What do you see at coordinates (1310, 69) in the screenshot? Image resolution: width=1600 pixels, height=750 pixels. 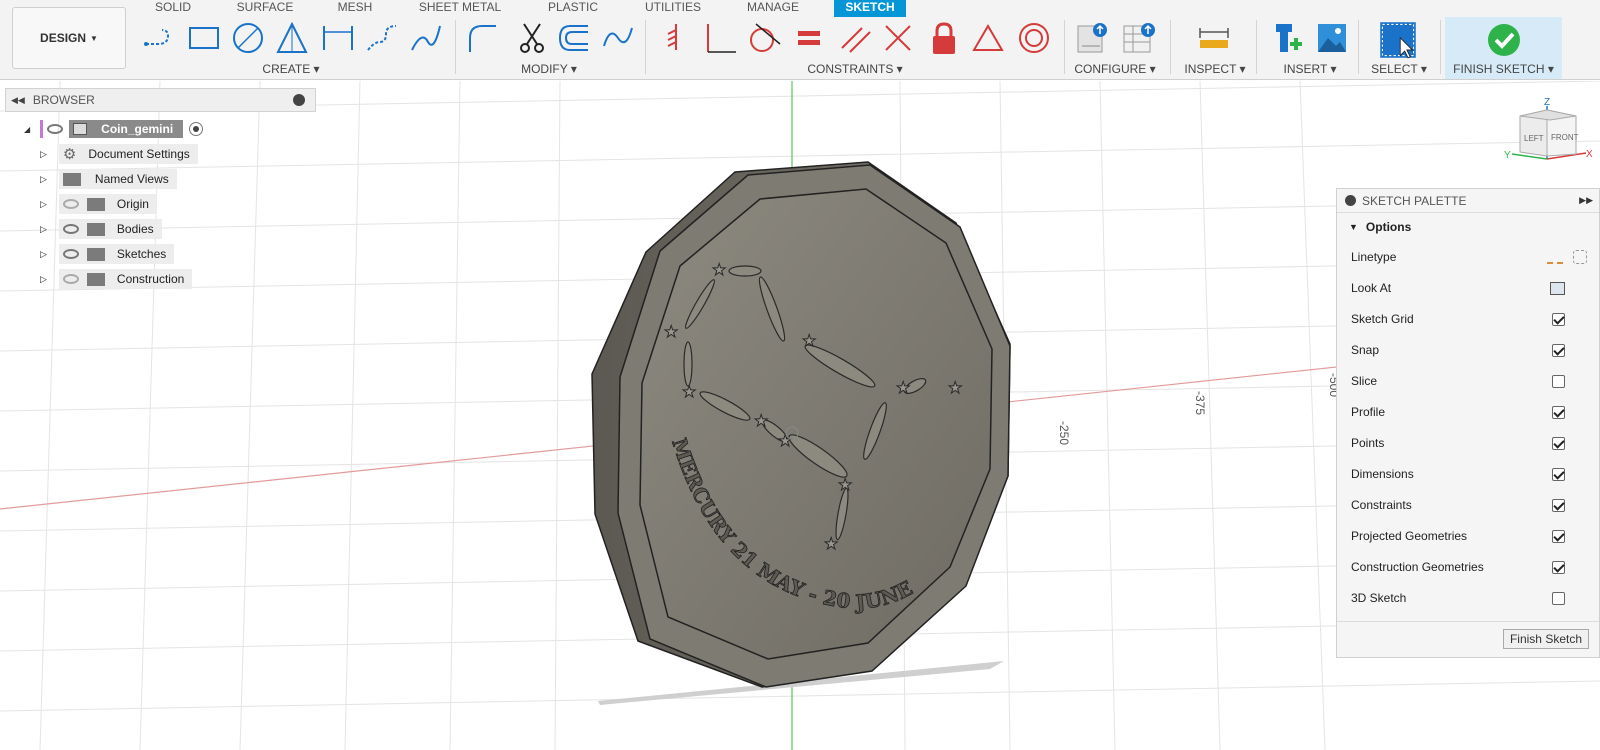 I see `insert-menu: INSERT ▾` at bounding box center [1310, 69].